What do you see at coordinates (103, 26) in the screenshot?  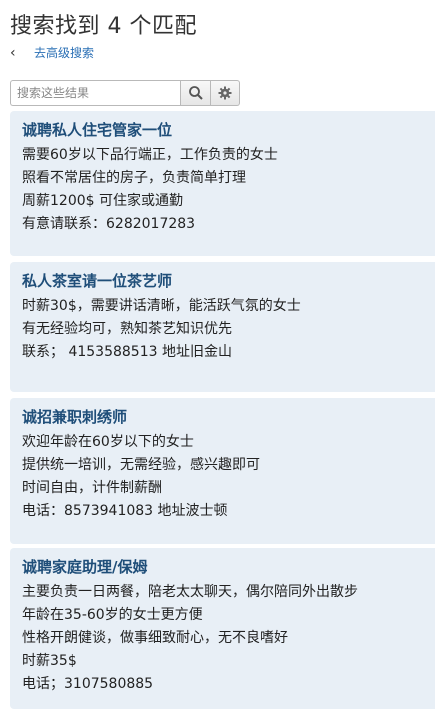 I see `page-title: 搜索找到 4 个匹配` at bounding box center [103, 26].